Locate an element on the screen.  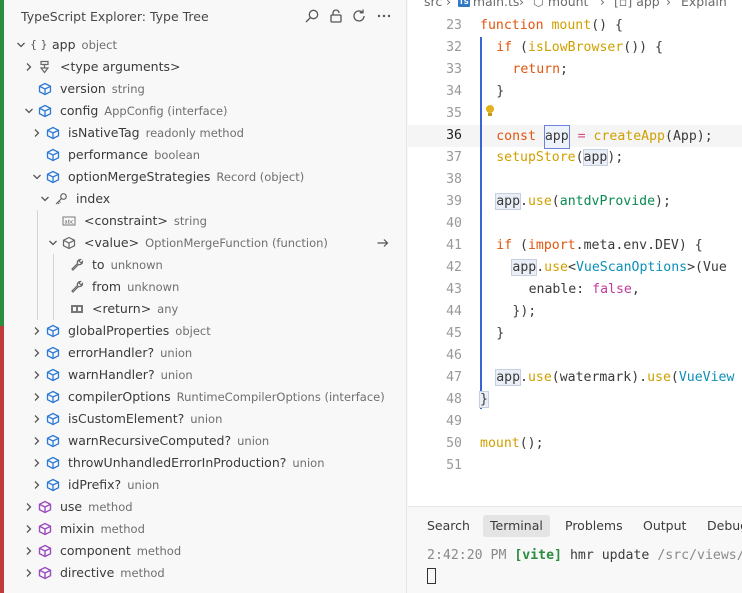
tree-item-optionMergeStrategies: optionMergeStrategies Record (object) is located at coordinates (203, 177).